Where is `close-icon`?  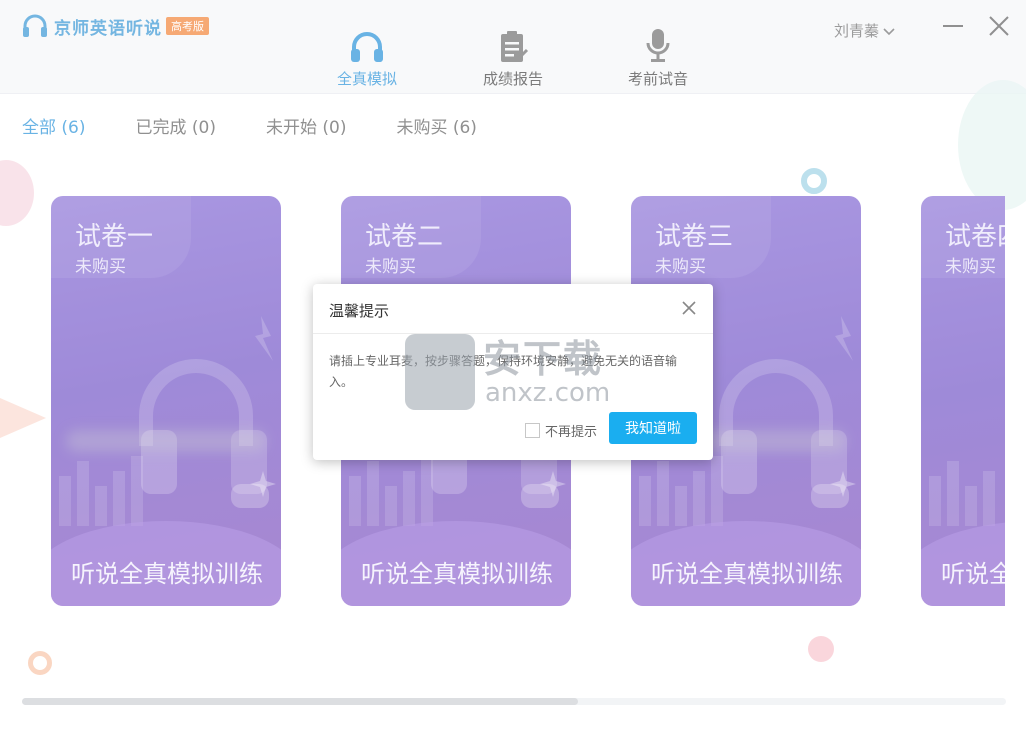
close-icon is located at coordinates (689, 308).